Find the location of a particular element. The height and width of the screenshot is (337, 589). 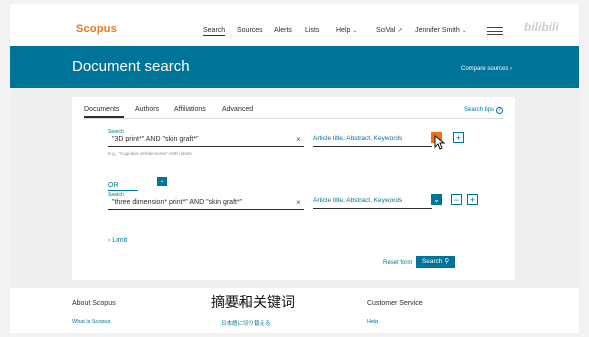

nav-user-menu: Jennifer Smith ⌄ is located at coordinates (441, 30).